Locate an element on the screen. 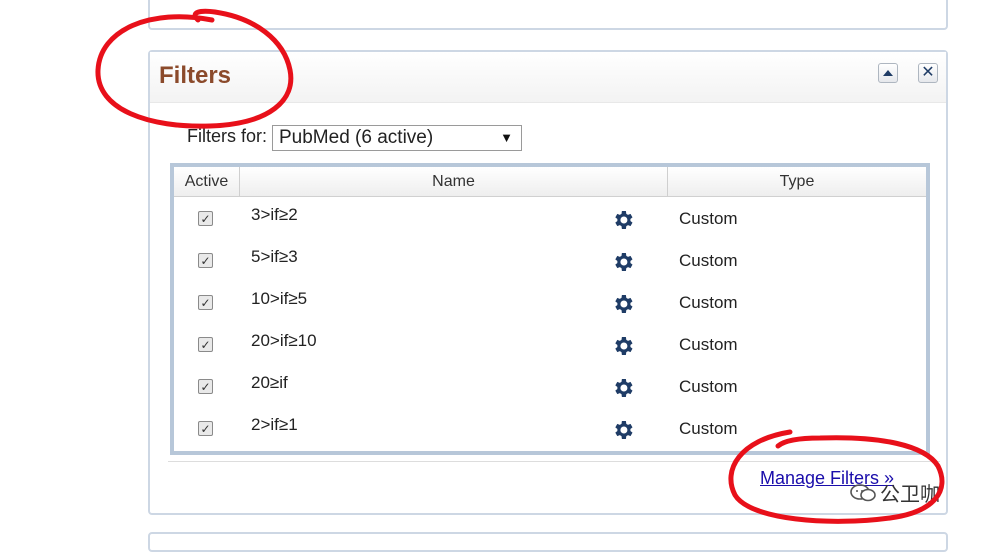 This screenshot has height=552, width=999. wechat-icon is located at coordinates (863, 492).